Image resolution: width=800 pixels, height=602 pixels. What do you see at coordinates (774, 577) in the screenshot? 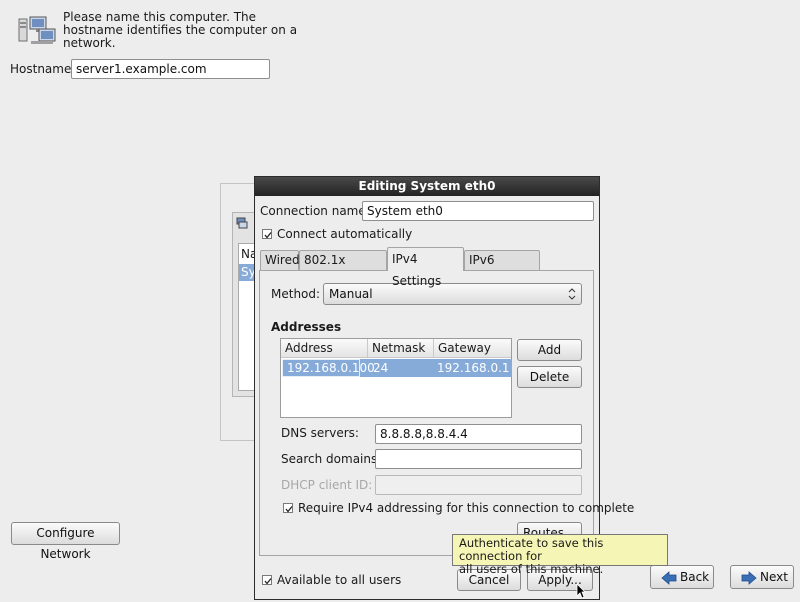
I see `next-button-label: Next` at bounding box center [774, 577].